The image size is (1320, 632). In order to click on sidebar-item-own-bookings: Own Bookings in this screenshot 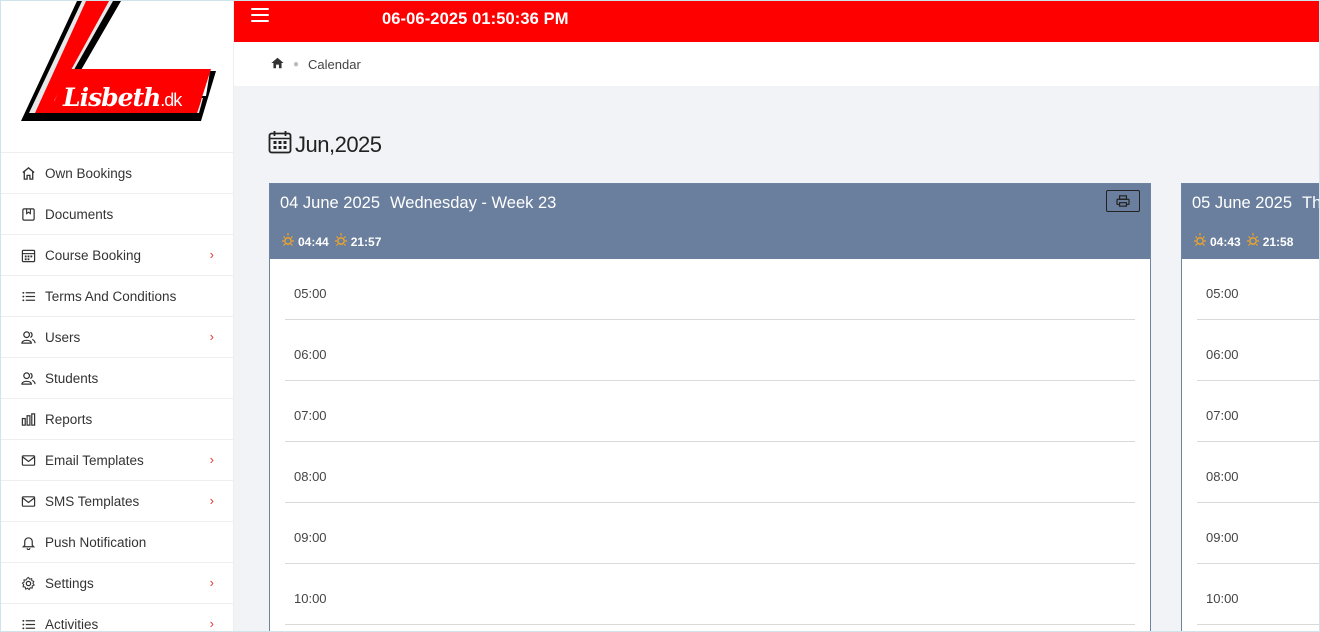, I will do `click(117, 173)`.